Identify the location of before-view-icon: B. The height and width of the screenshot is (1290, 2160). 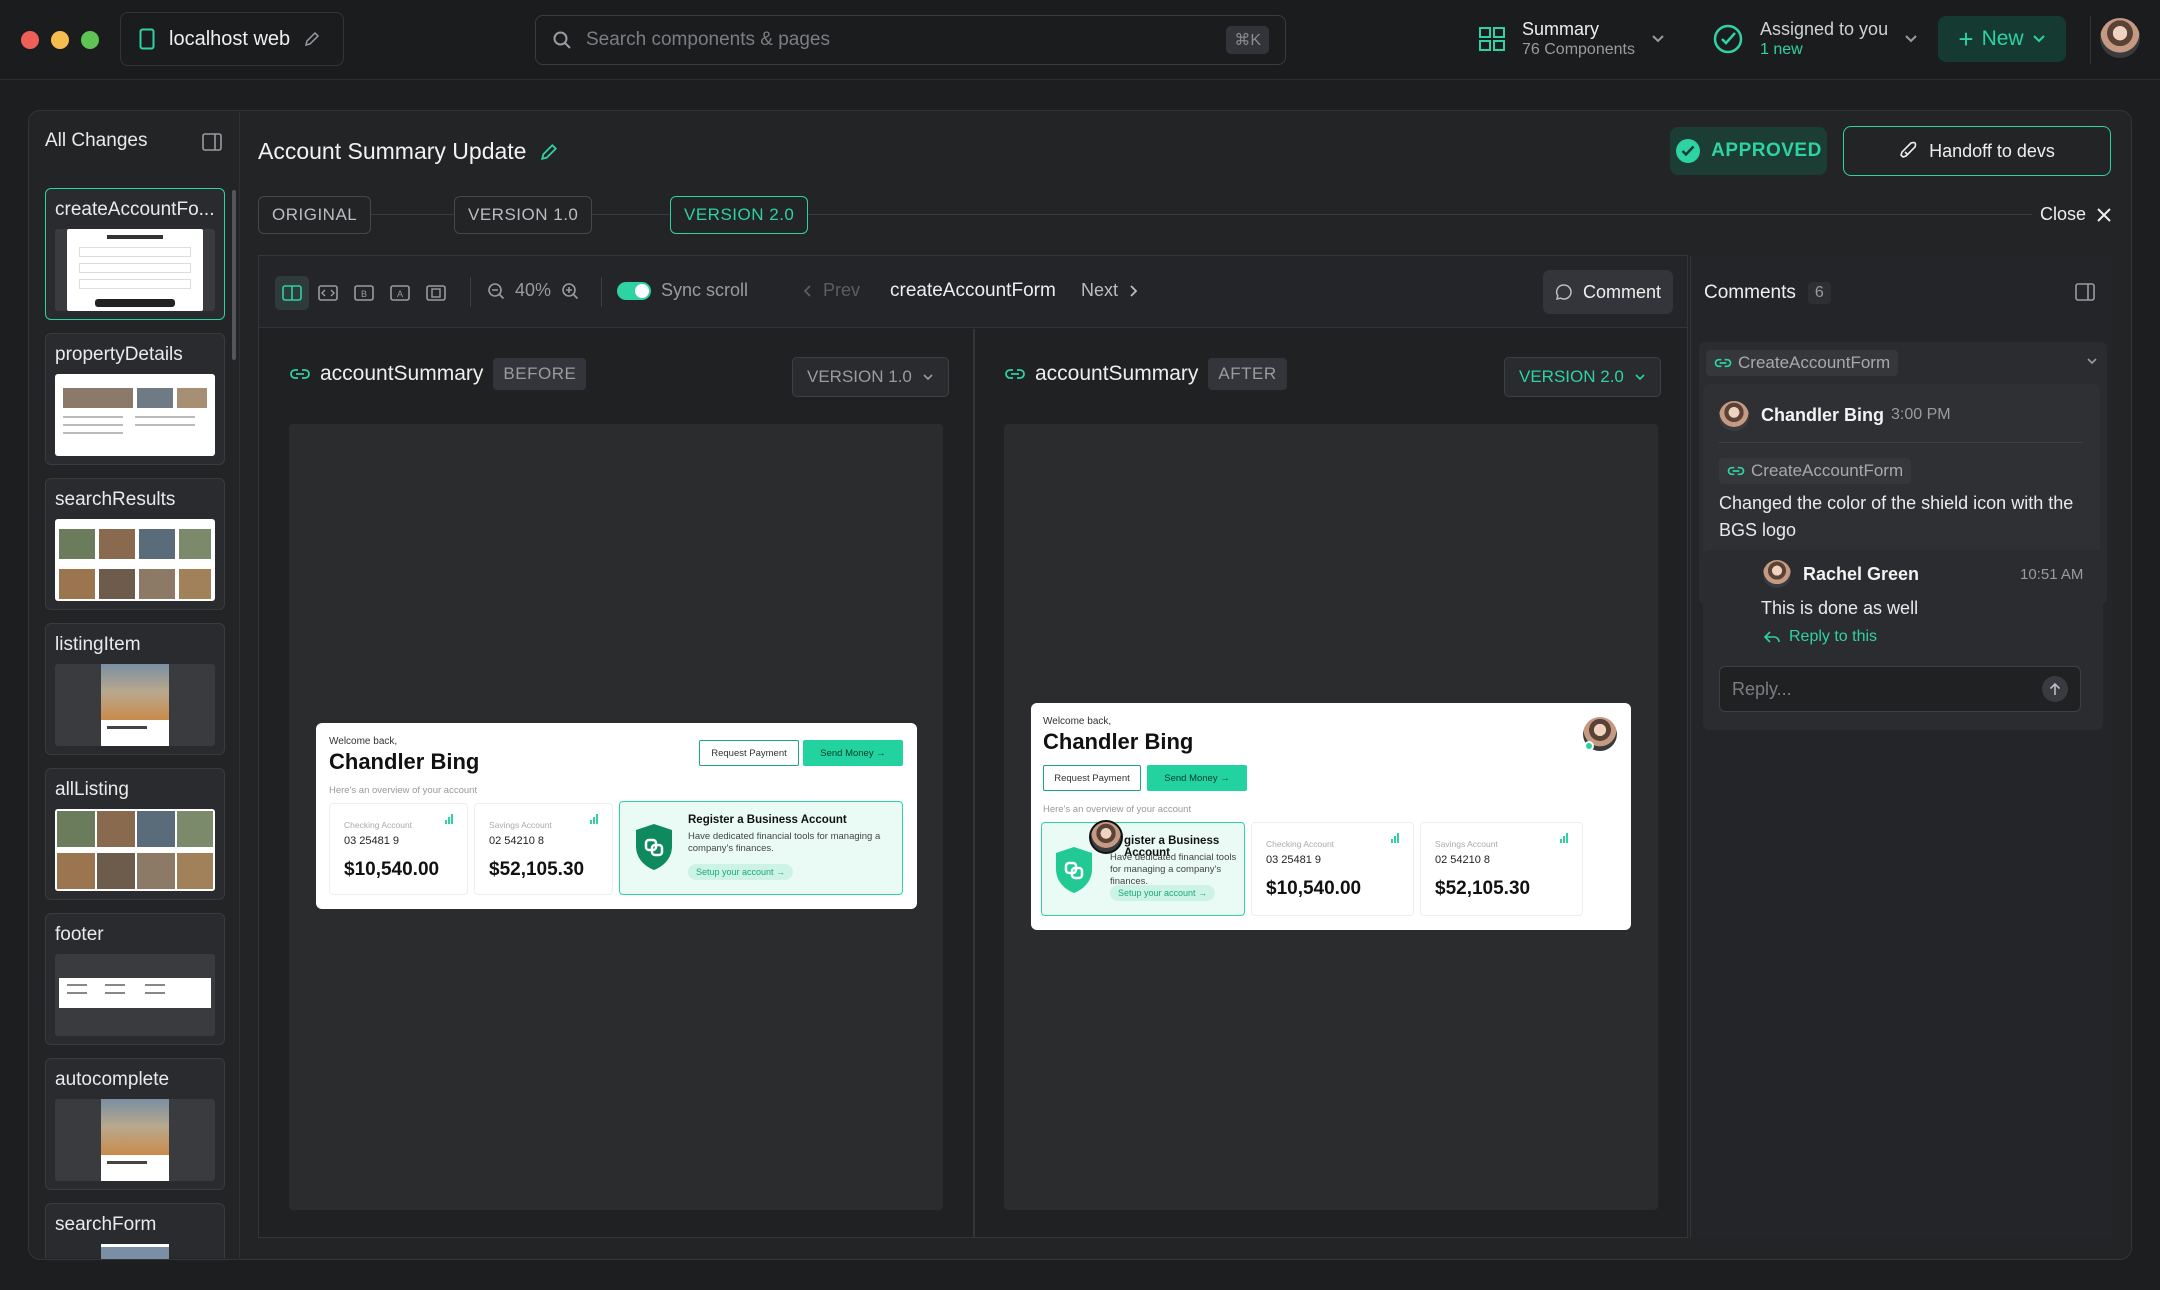
(364, 293).